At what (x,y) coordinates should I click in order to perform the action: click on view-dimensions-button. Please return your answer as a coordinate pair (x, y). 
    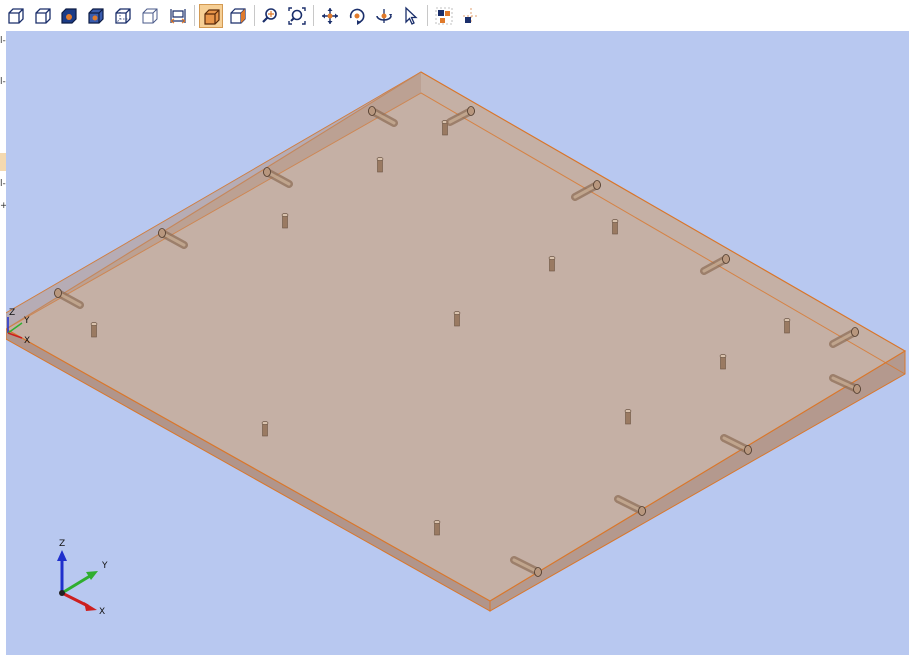
    Looking at the image, I should click on (178, 16).